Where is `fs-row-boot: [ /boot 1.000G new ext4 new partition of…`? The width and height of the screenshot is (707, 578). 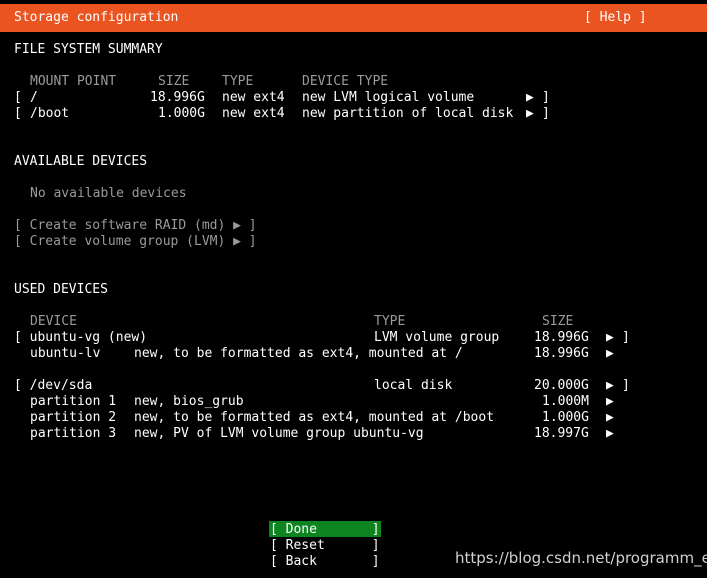
fs-row-boot: [ /boot 1.000G new ext4 new partition of… is located at coordinates (353, 114).